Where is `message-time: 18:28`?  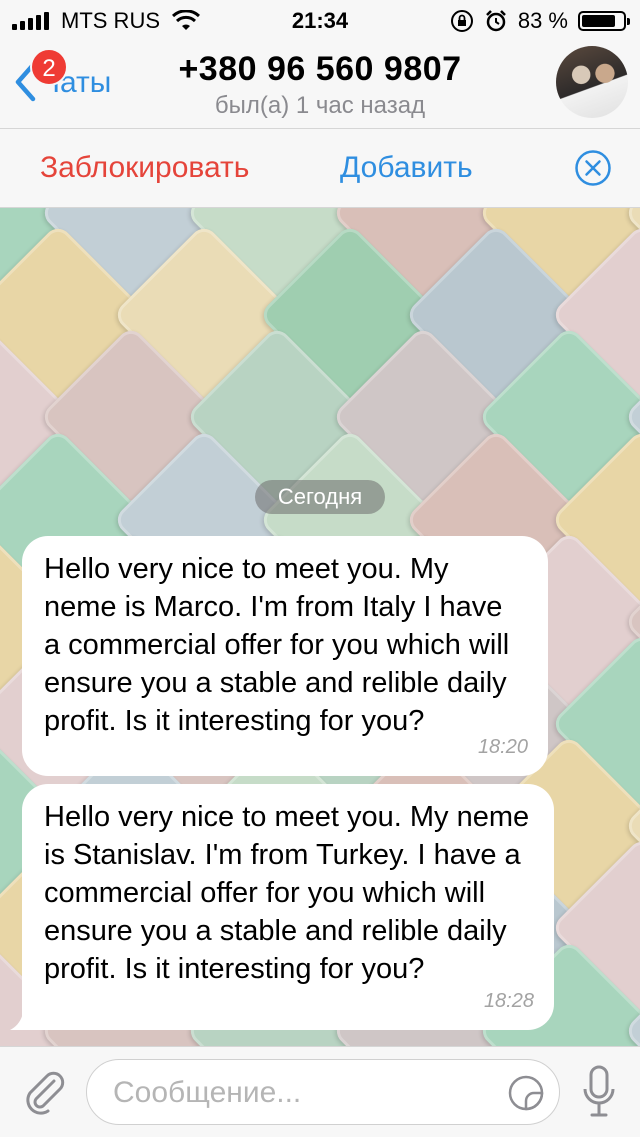 message-time: 18:28 is located at coordinates (508, 1001).